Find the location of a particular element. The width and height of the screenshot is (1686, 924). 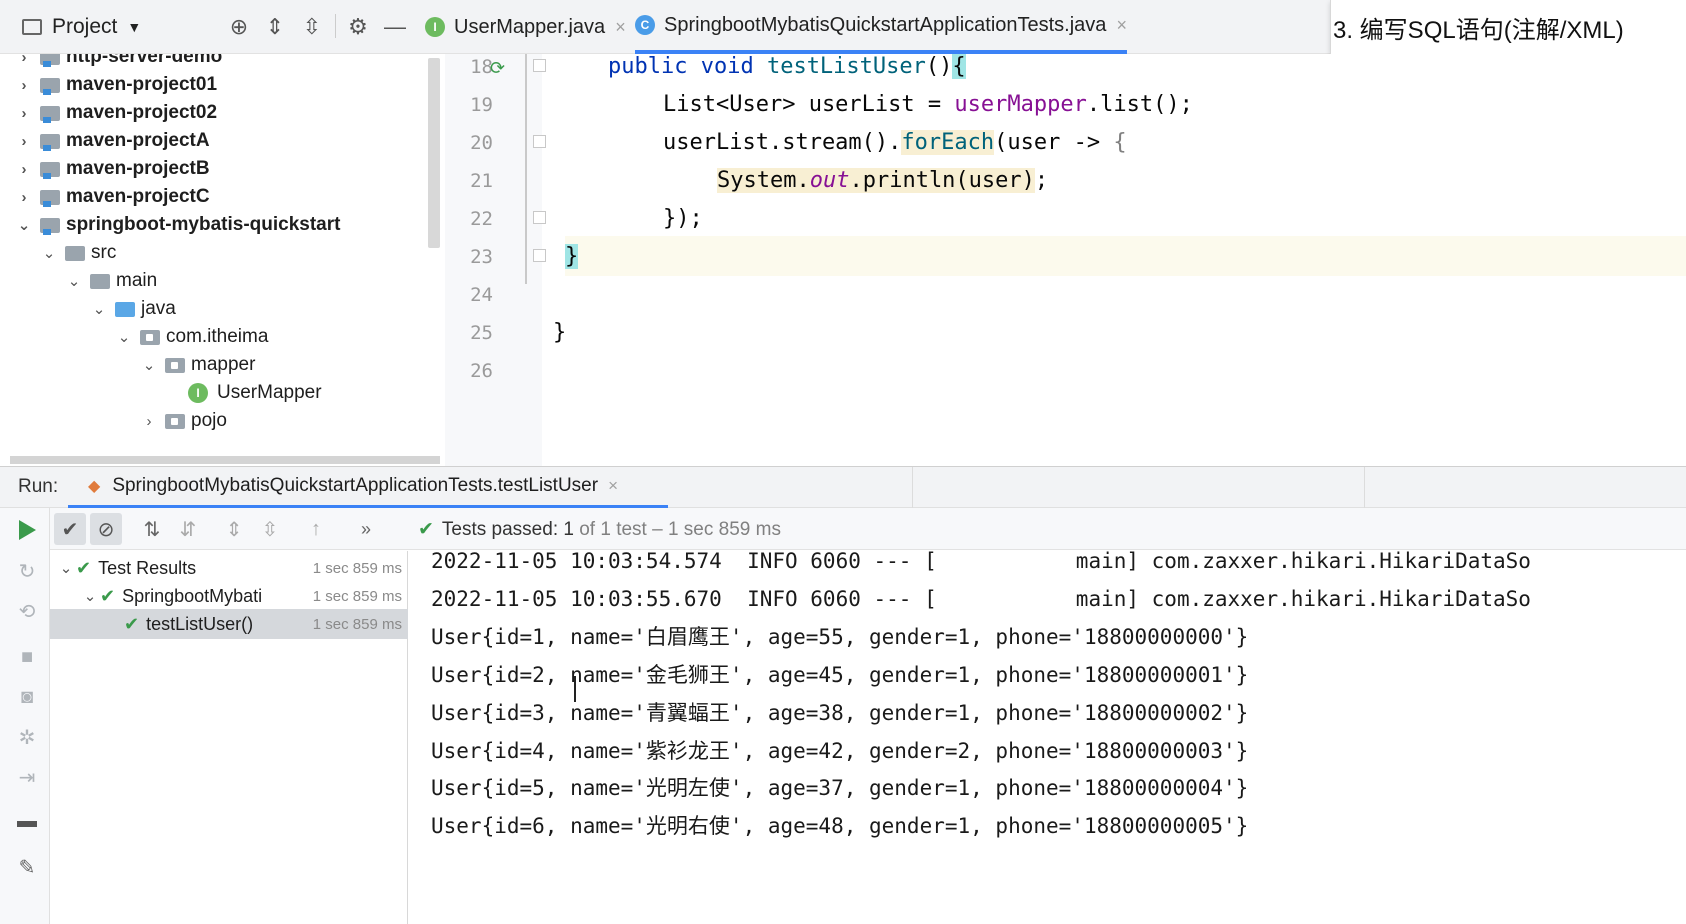

gutter-separator is located at coordinates (526, 169).